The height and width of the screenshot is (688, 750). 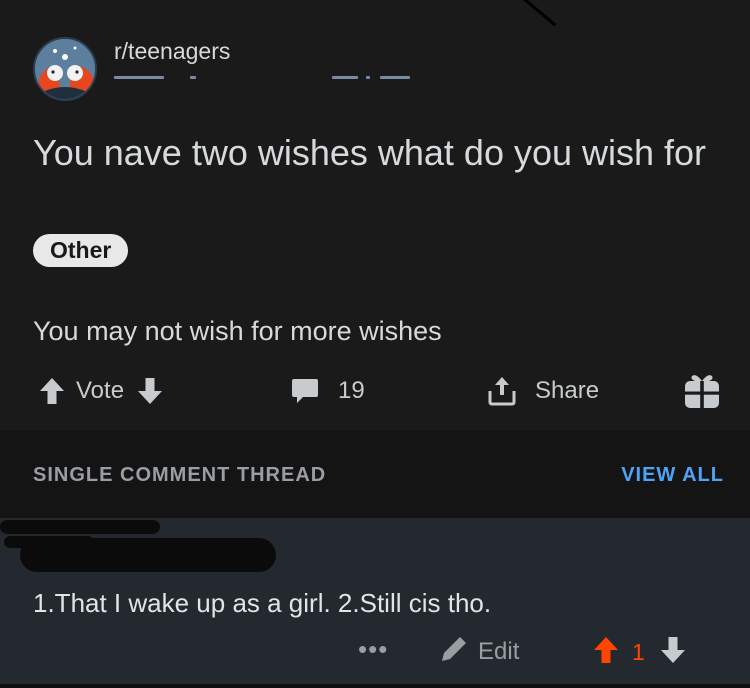 I want to click on comment-vote-group: 1, so click(x=639, y=652).